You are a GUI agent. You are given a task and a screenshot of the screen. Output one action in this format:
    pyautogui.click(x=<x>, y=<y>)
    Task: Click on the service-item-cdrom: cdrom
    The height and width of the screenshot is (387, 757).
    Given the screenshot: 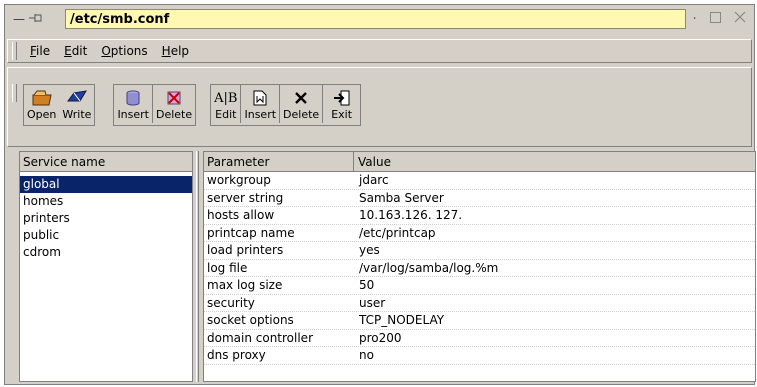 What is the action you would take?
    pyautogui.click(x=106, y=252)
    